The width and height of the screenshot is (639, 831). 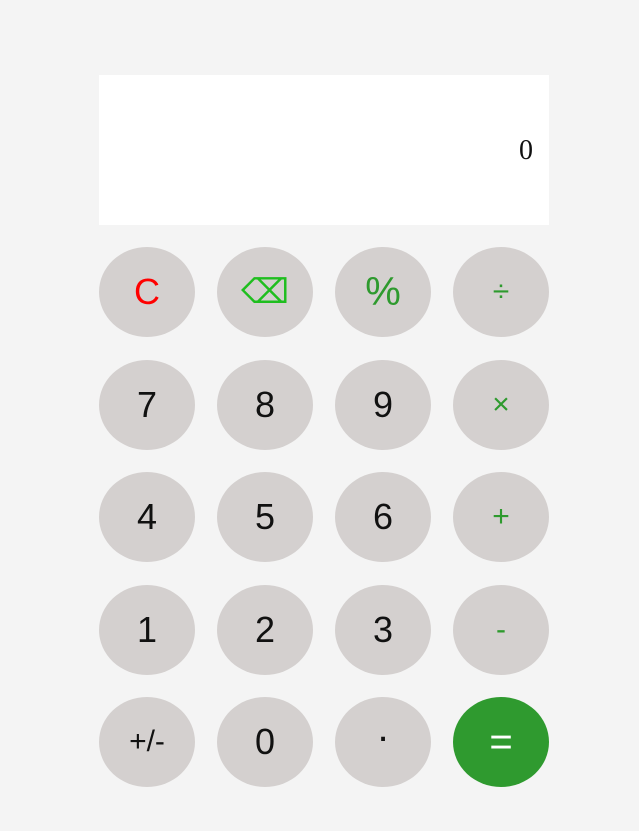 I want to click on toggle-sign-button: +/-, so click(x=147, y=742).